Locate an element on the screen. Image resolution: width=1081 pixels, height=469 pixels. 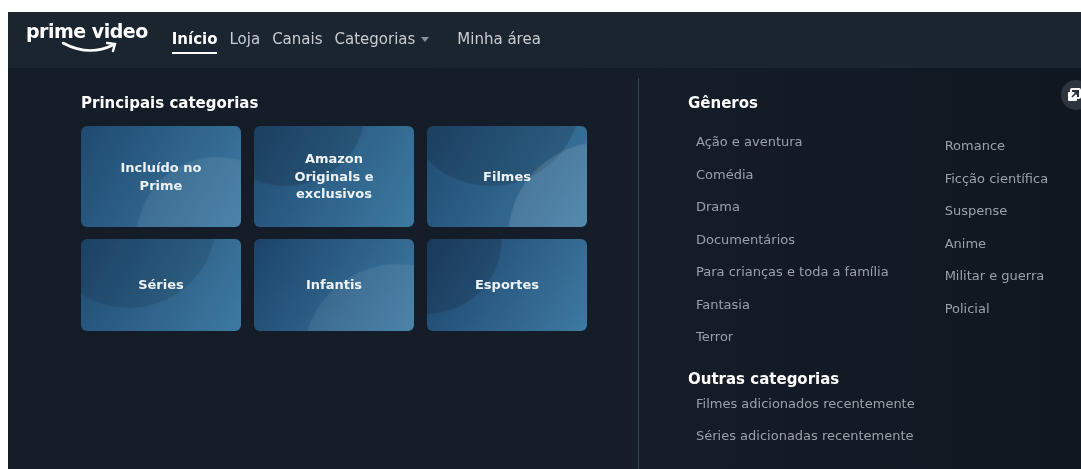
nav-tab: Categorias is located at coordinates (382, 40).